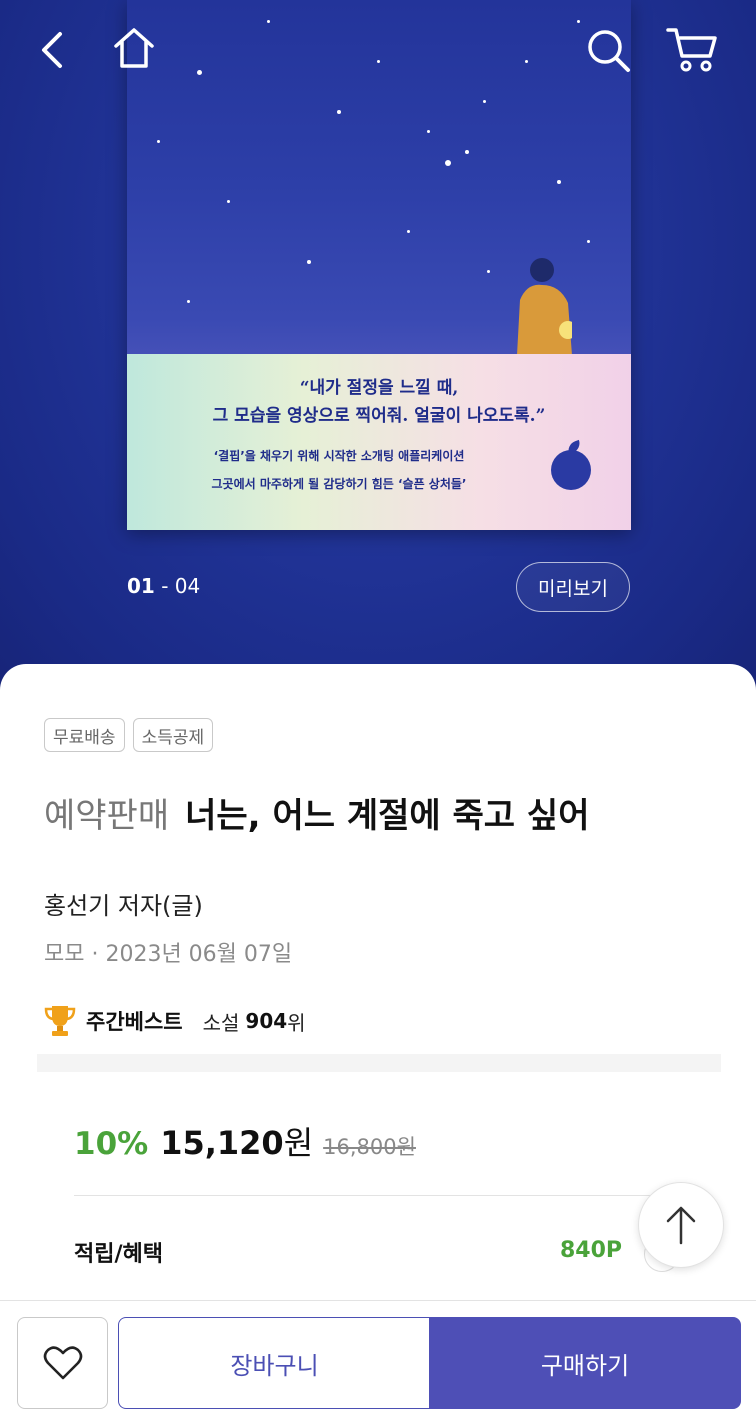 The height and width of the screenshot is (1428, 756). What do you see at coordinates (339, 484) in the screenshot?
I see `cover-subtitle-line: 그곳에서 마주하게 될 감당하기 힘든 ‘슬픈 상처들’` at bounding box center [339, 484].